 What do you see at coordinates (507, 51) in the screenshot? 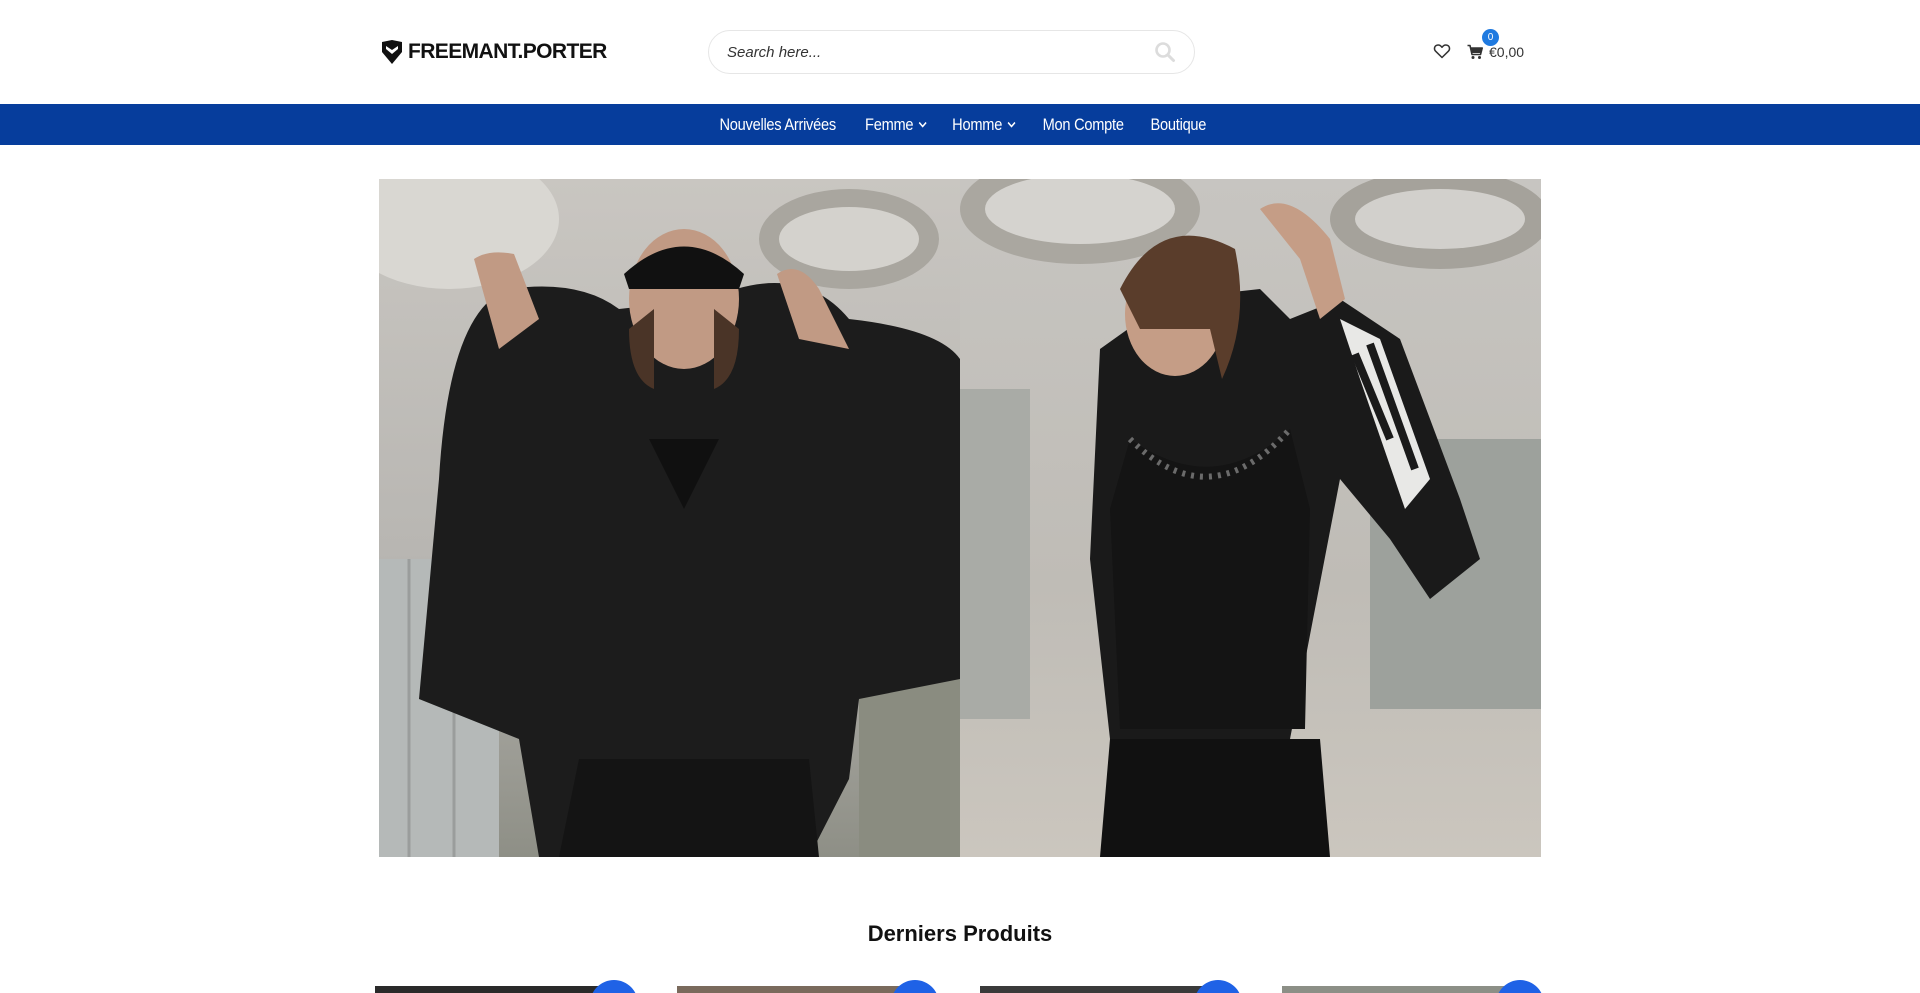
I see `logo-text: FREEMANT.PORTER` at bounding box center [507, 51].